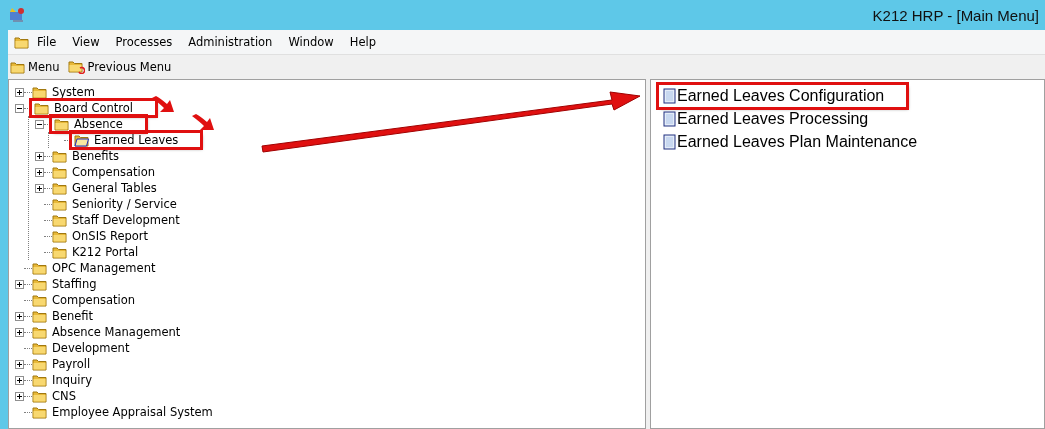  Describe the element at coordinates (35, 67) in the screenshot. I see `toolbar-button: Menu` at that location.